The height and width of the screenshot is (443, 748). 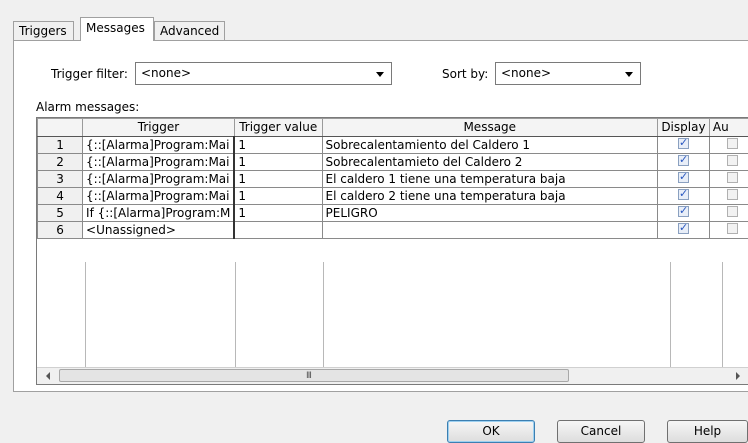 I want to click on message-cell: El caldero 2 tiene una temperatura baja, so click(x=489, y=196).